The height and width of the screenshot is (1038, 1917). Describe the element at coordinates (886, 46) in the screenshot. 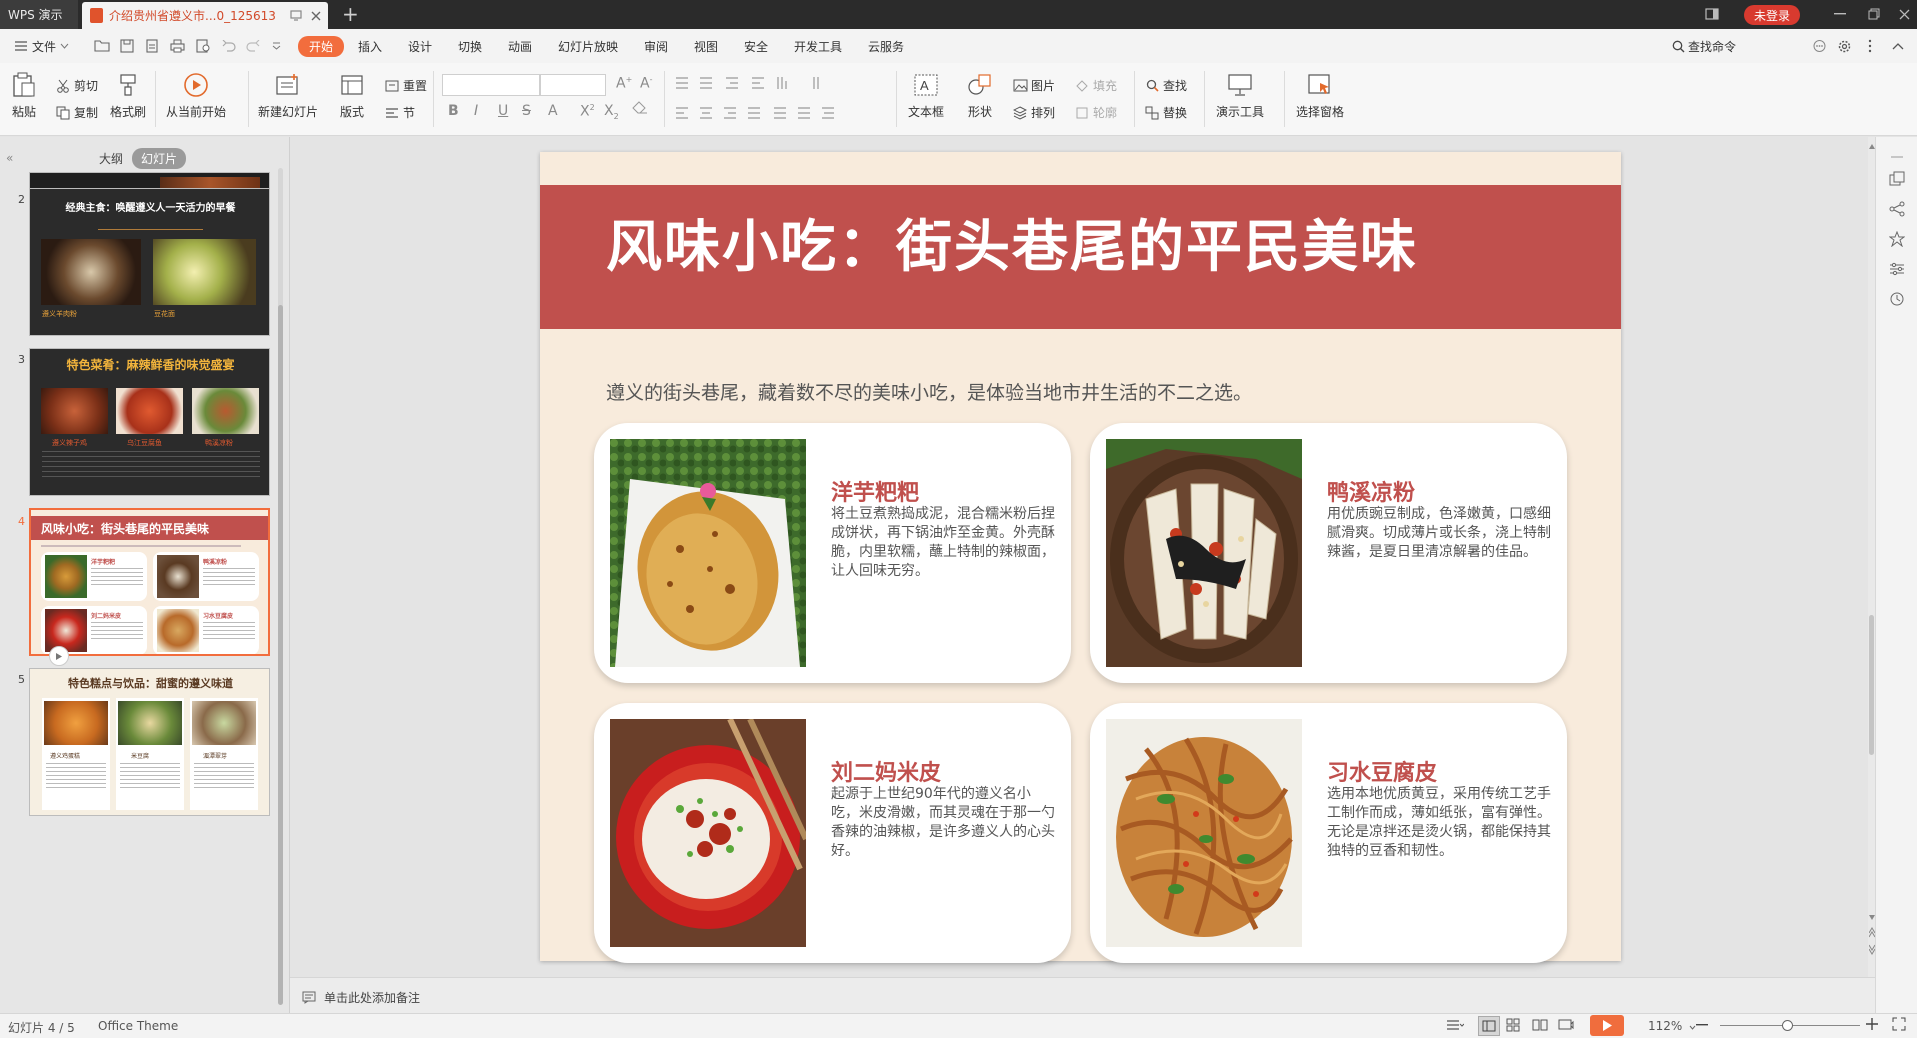

I see `tab-cloud: 云服务` at that location.